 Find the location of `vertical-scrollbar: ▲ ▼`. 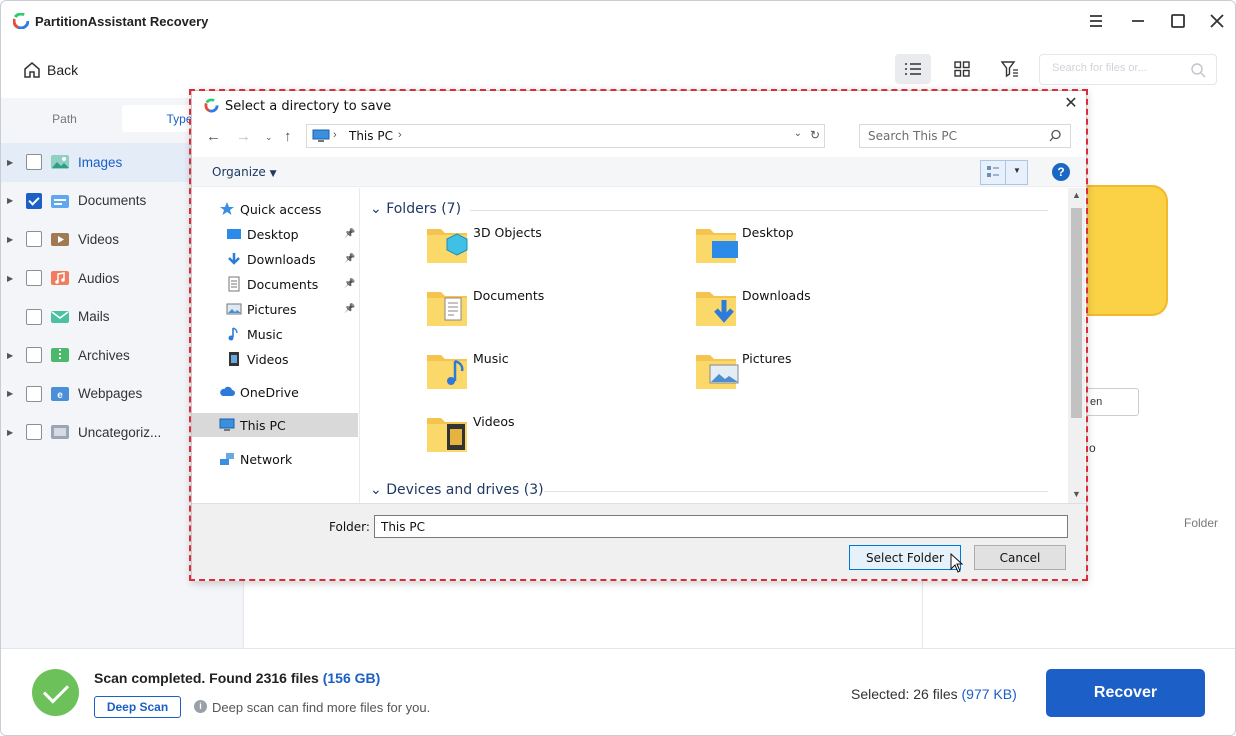

vertical-scrollbar: ▲ ▼ is located at coordinates (1076, 345).